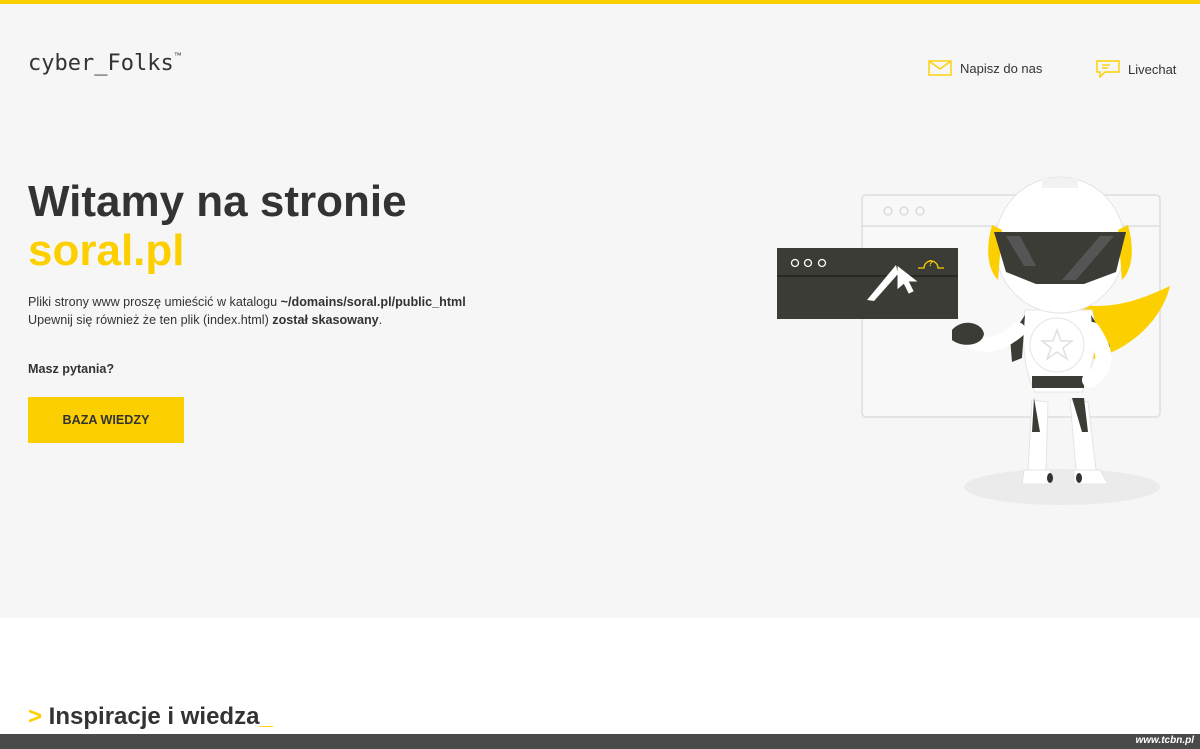 The height and width of the screenshot is (749, 1200). What do you see at coordinates (106, 420) in the screenshot?
I see `knowledge-base-button: BAZA WIEDZY` at bounding box center [106, 420].